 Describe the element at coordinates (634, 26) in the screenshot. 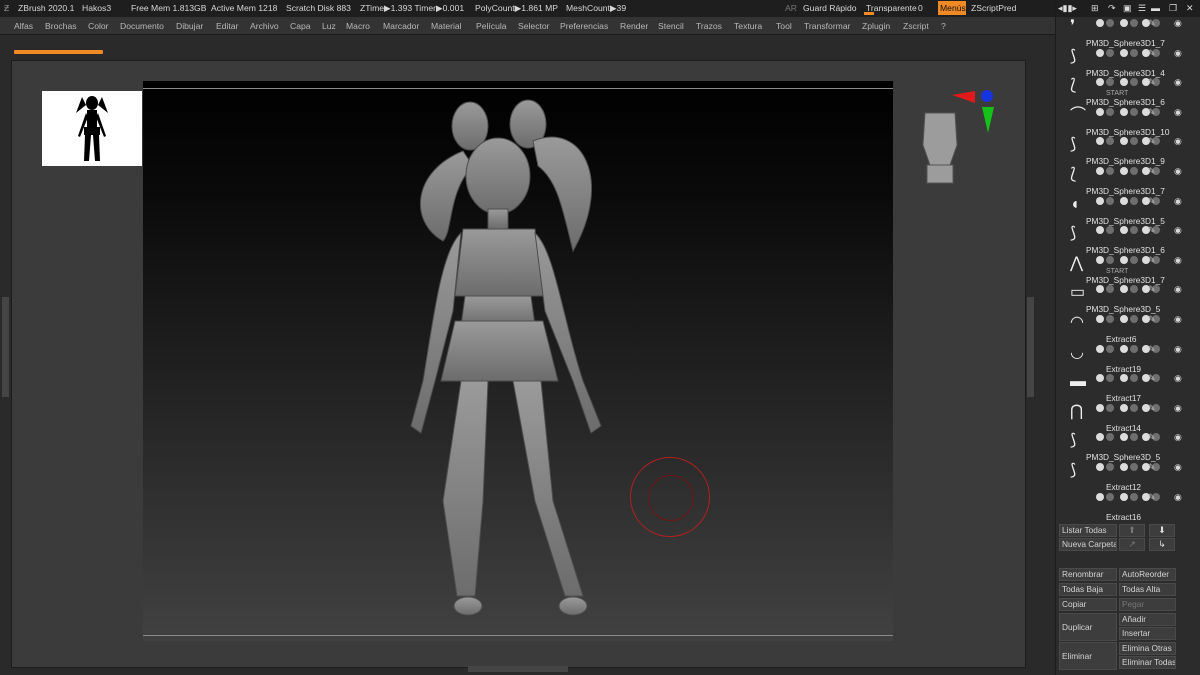

I see `menu-item: Render` at that location.